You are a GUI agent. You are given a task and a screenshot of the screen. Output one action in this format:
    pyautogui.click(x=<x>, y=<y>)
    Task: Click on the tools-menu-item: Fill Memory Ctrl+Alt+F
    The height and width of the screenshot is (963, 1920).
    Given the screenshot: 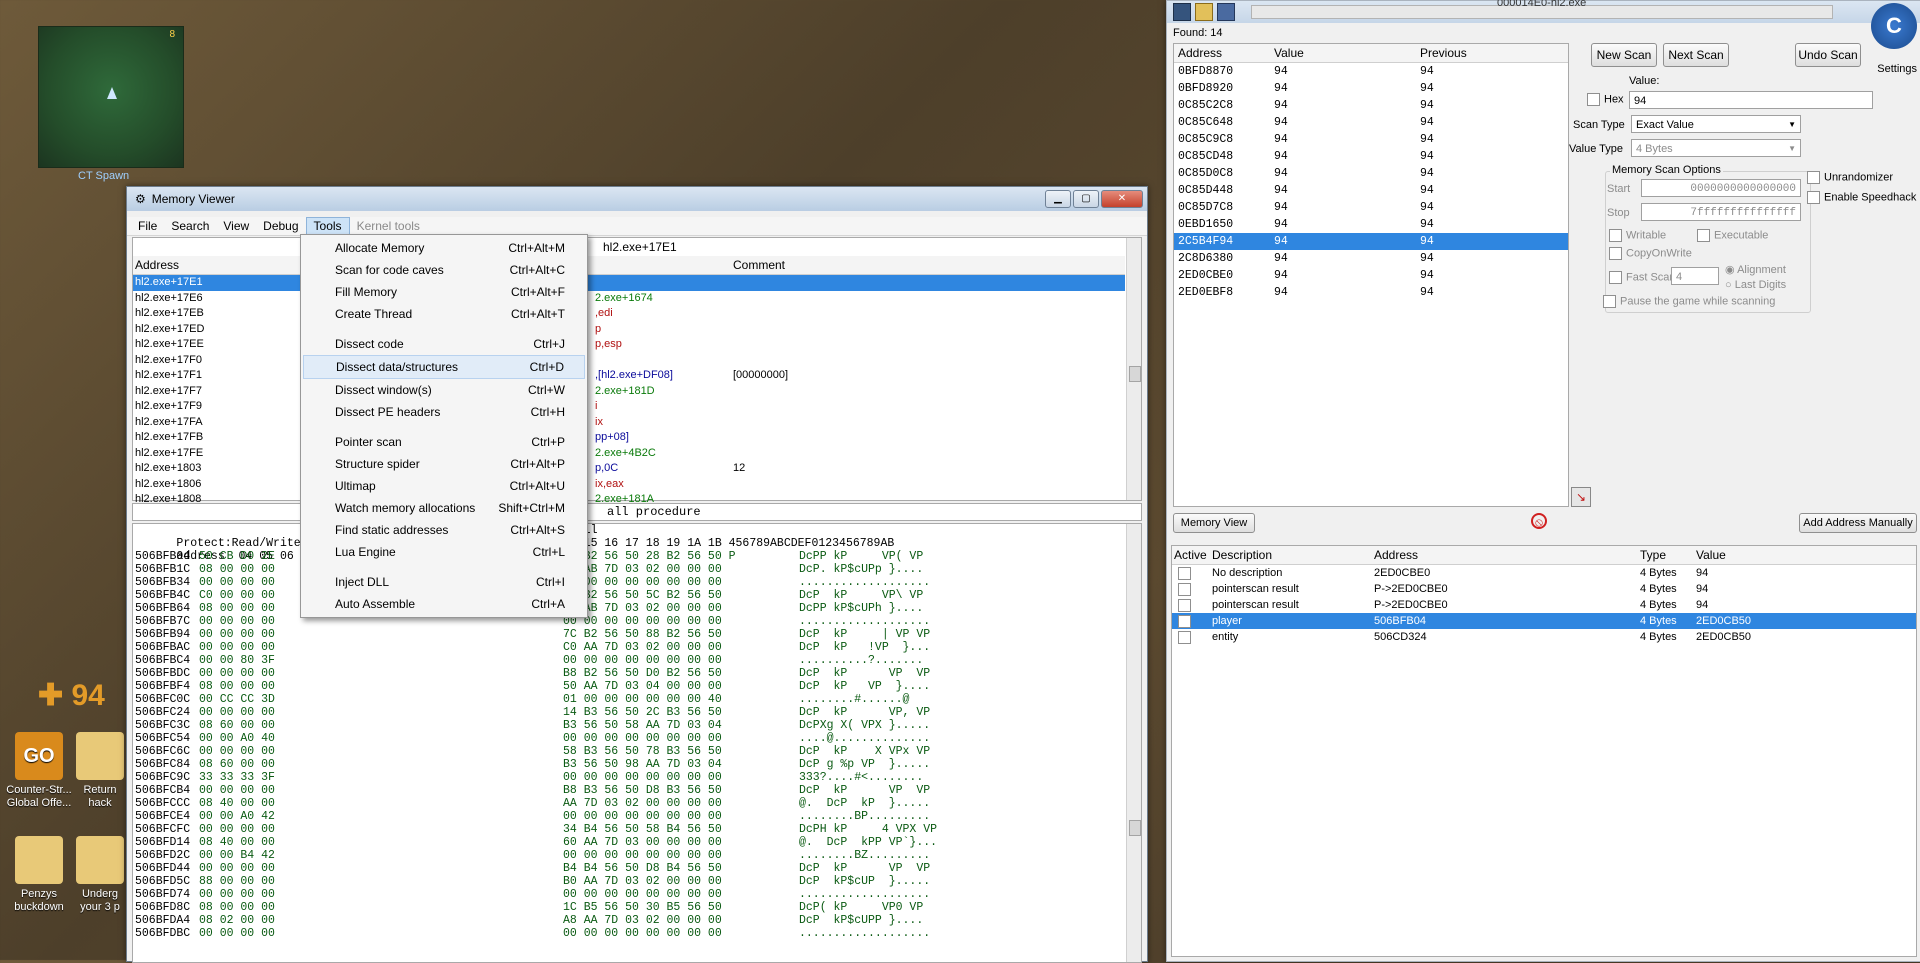 What is the action you would take?
    pyautogui.click(x=444, y=292)
    